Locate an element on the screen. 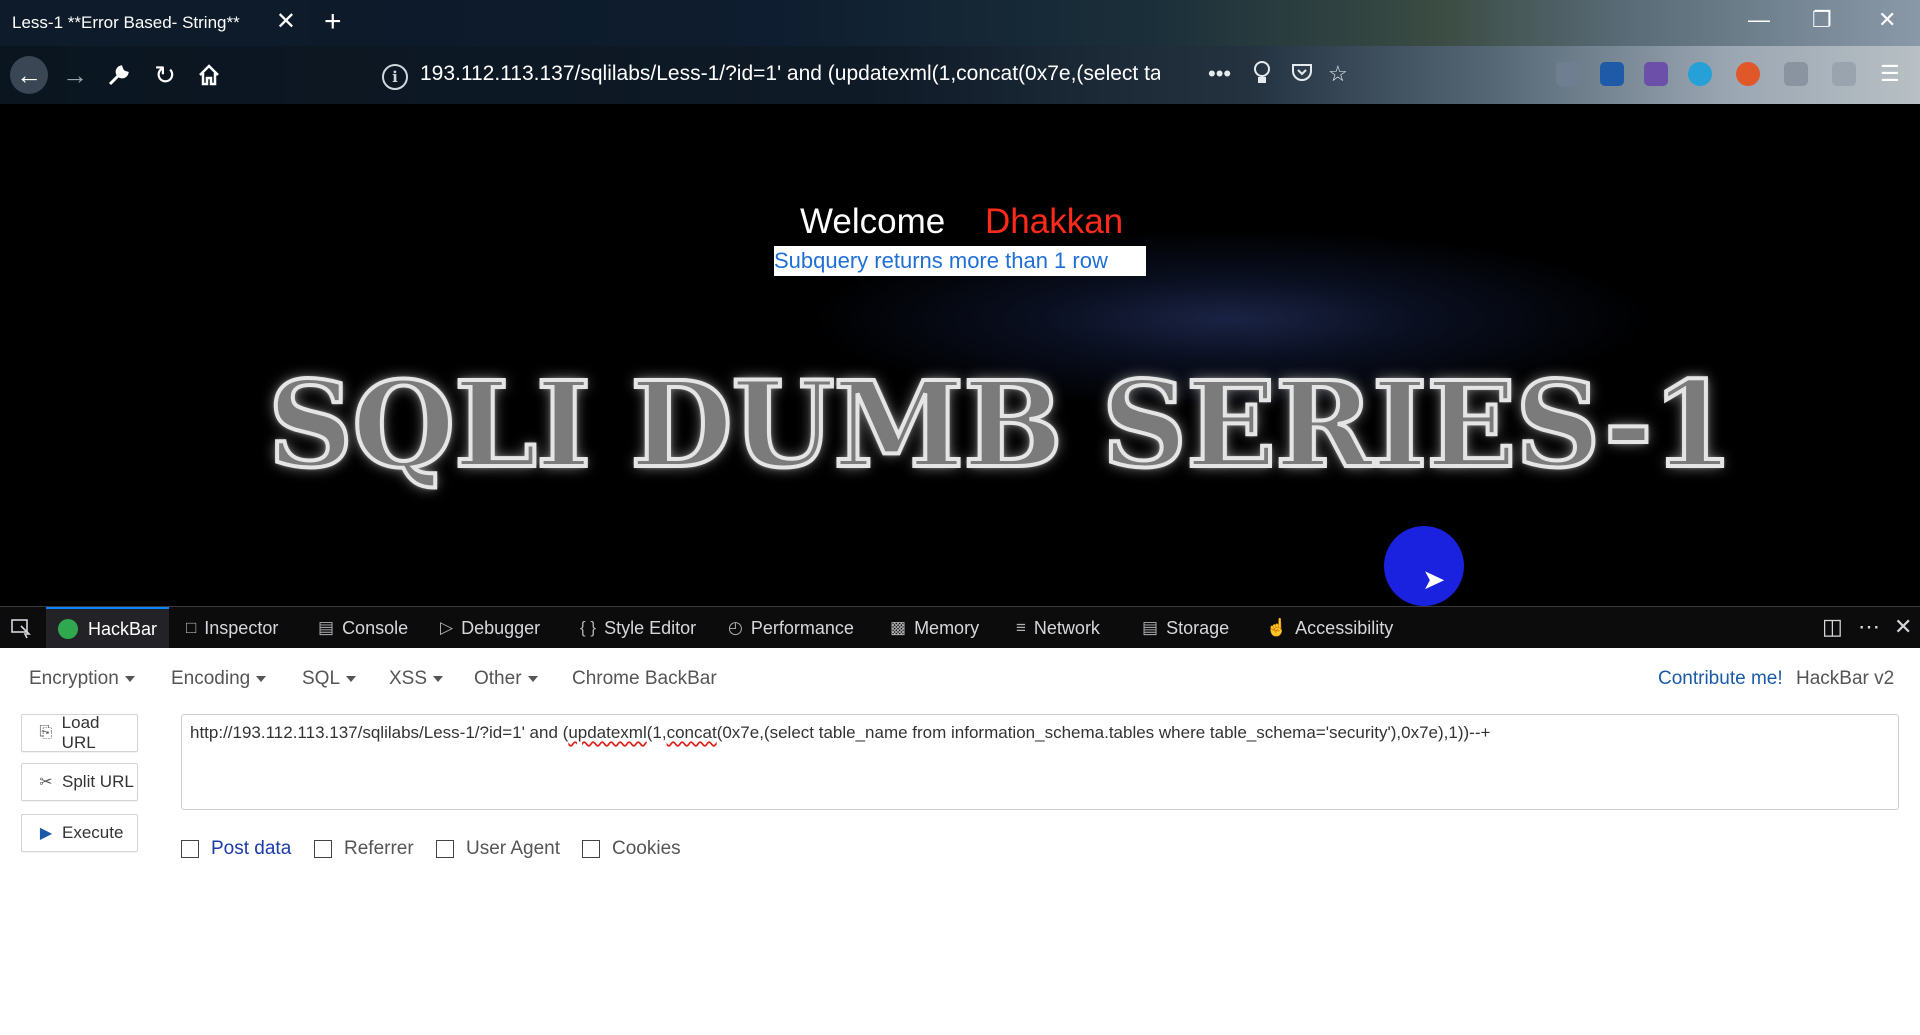  element-picker-icon is located at coordinates (21, 628).